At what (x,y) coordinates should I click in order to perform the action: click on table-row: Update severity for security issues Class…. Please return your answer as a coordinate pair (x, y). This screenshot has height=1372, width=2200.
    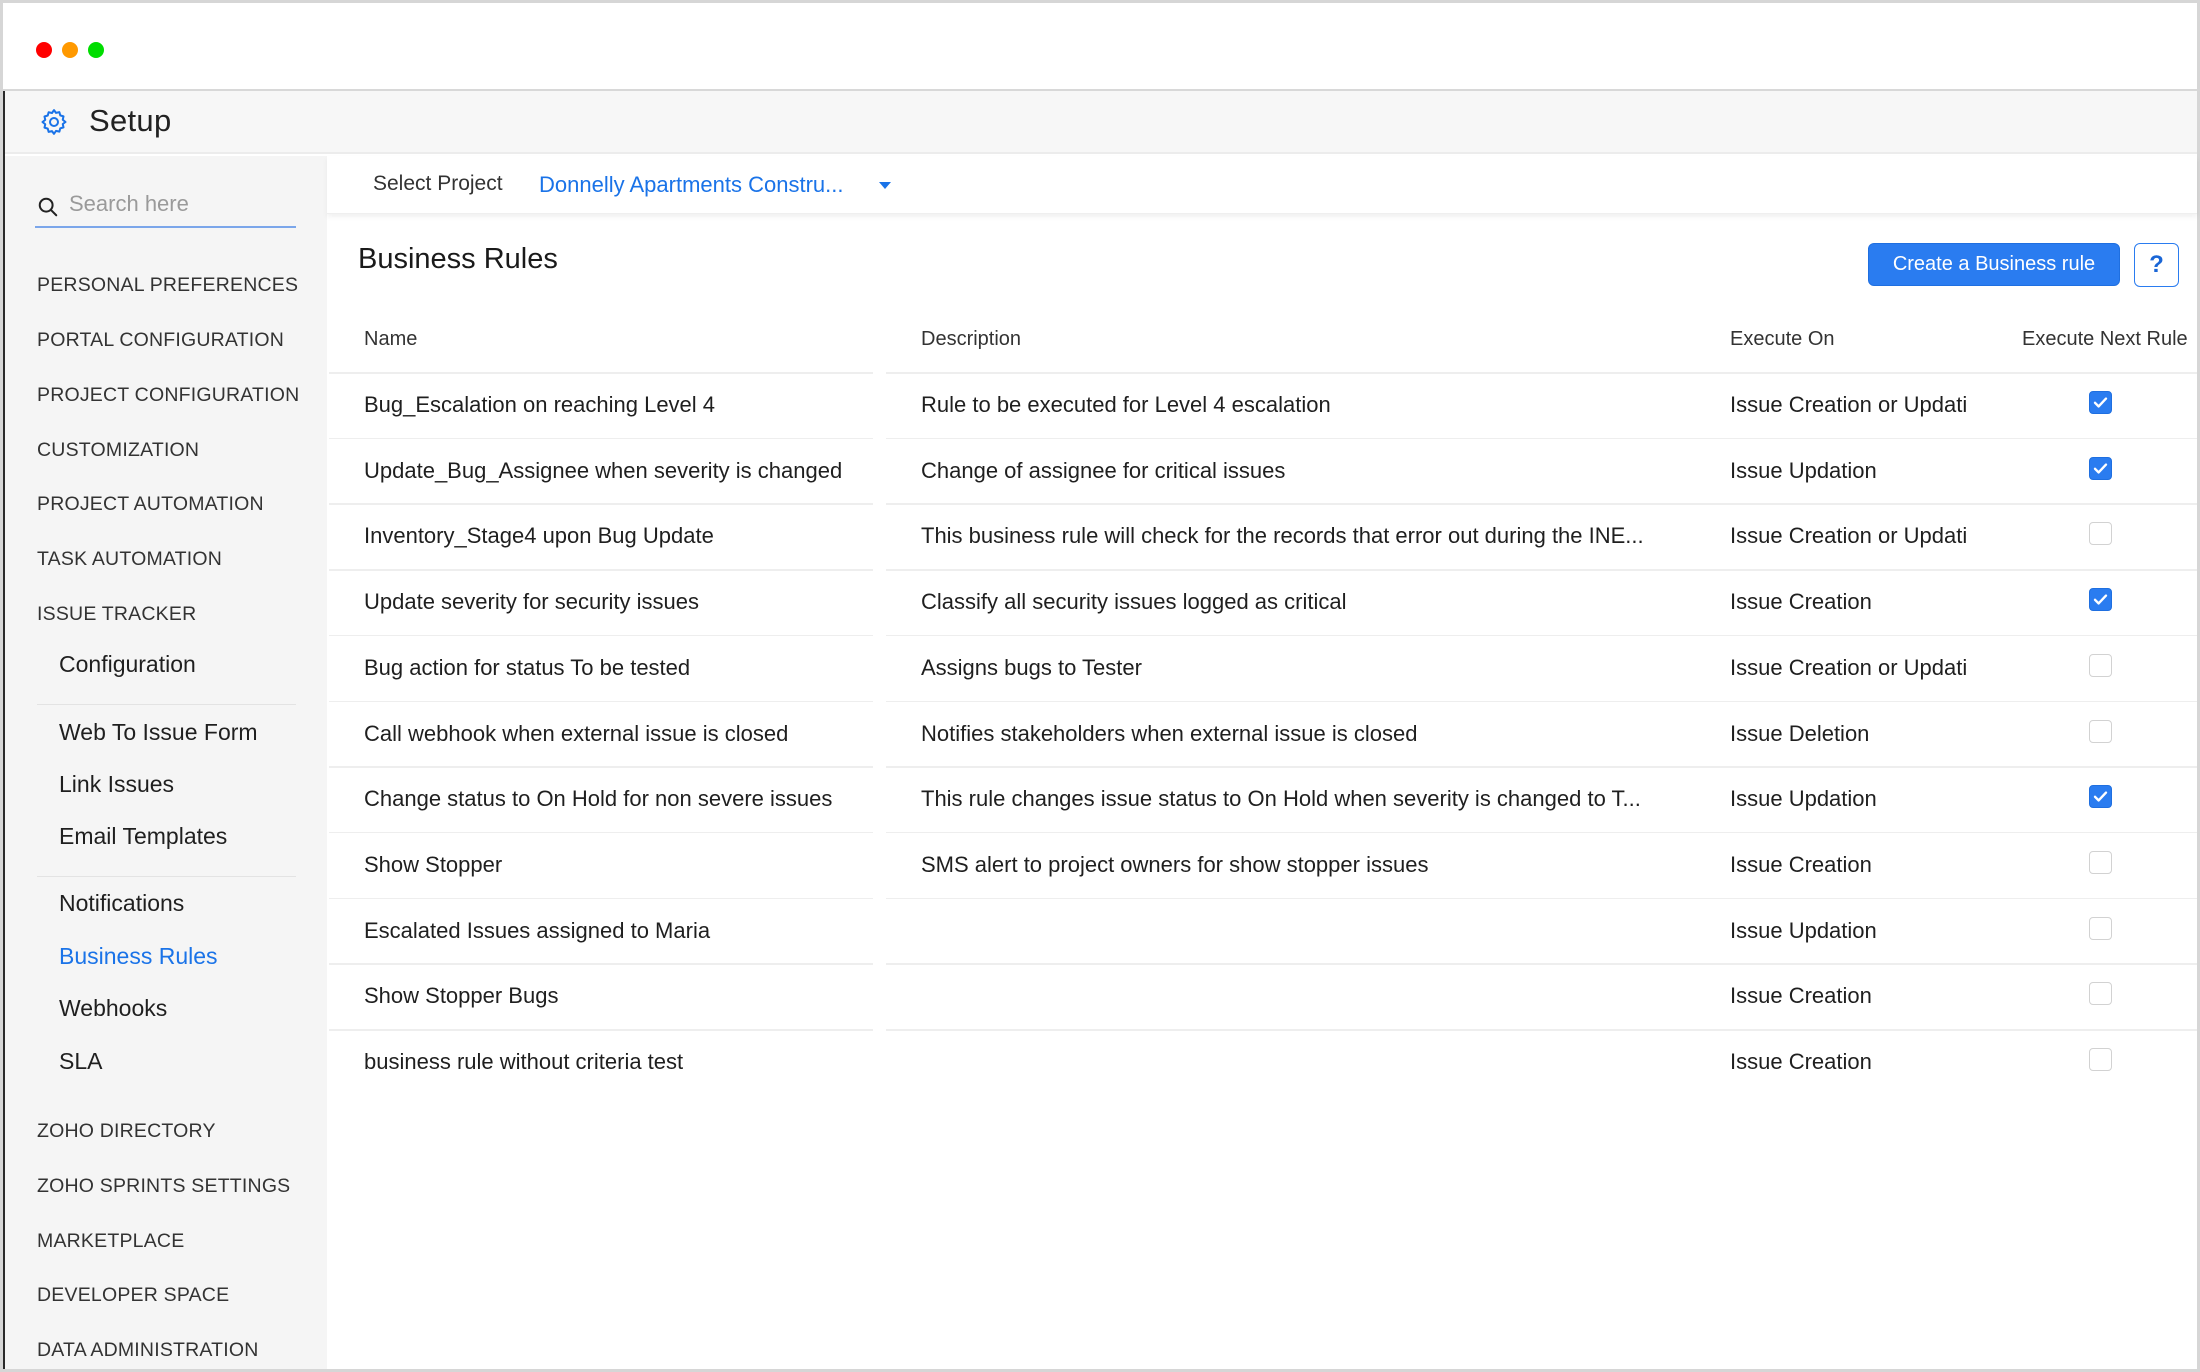
    Looking at the image, I should click on (1262, 602).